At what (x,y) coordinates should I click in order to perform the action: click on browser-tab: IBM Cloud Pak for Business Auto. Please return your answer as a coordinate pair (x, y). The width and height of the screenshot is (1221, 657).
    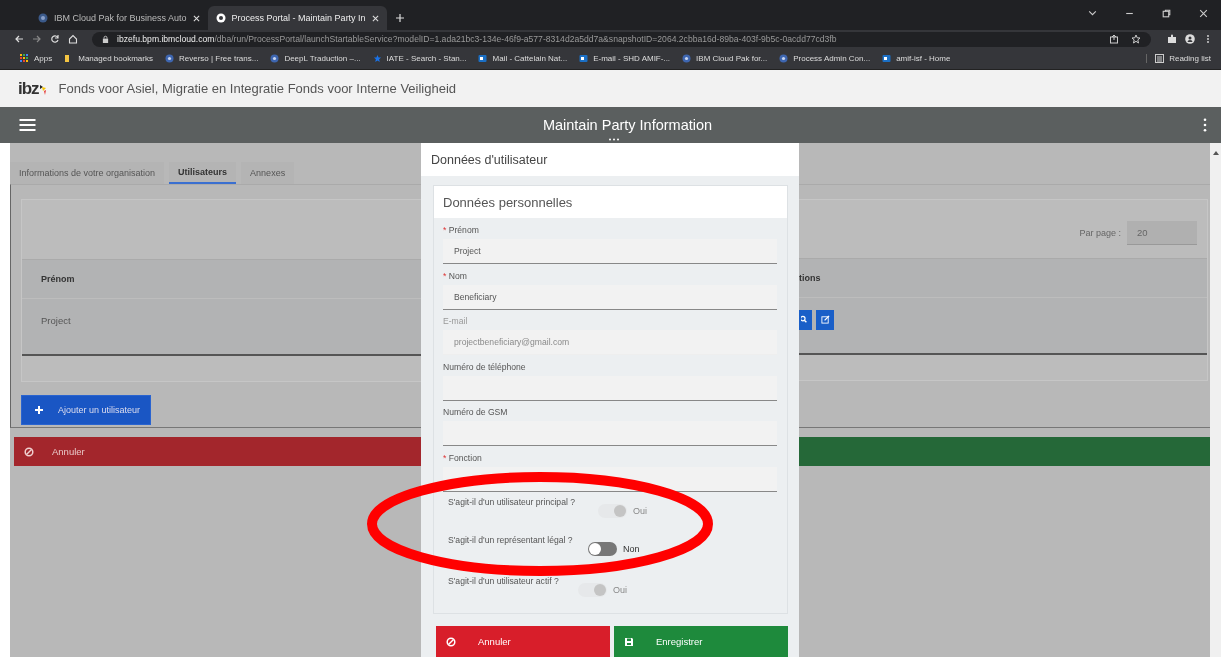
    Looking at the image, I should click on (119, 18).